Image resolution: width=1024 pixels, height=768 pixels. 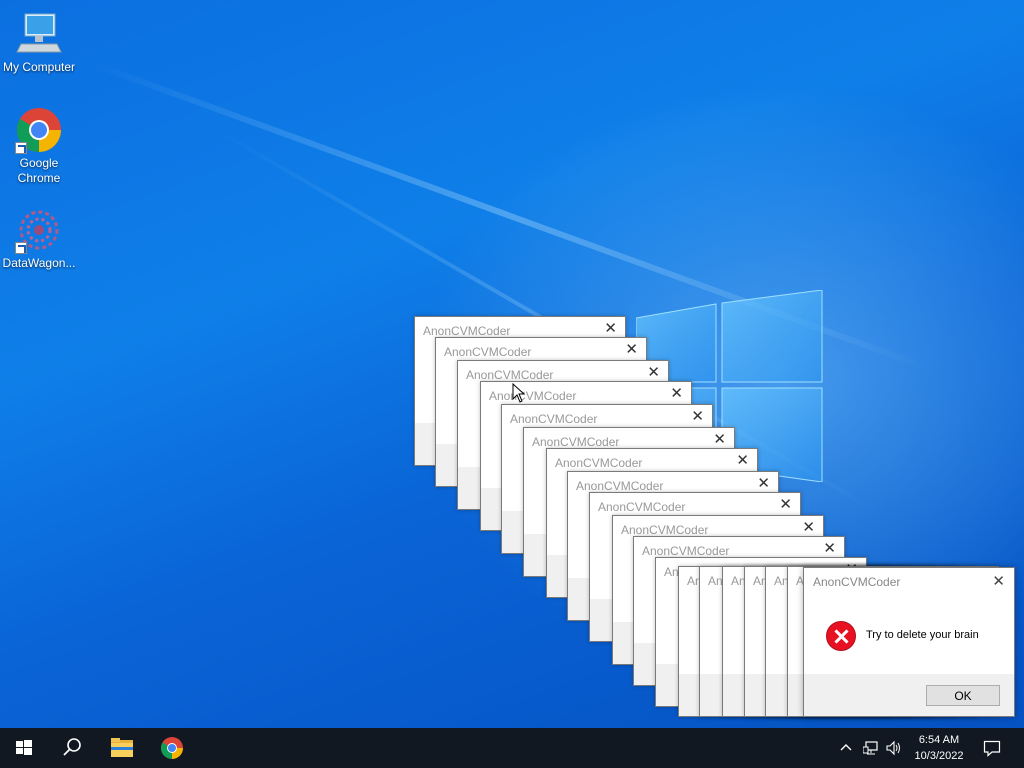 I want to click on taskbar: 6:54 AM 10/3/2022, so click(x=512, y=748).